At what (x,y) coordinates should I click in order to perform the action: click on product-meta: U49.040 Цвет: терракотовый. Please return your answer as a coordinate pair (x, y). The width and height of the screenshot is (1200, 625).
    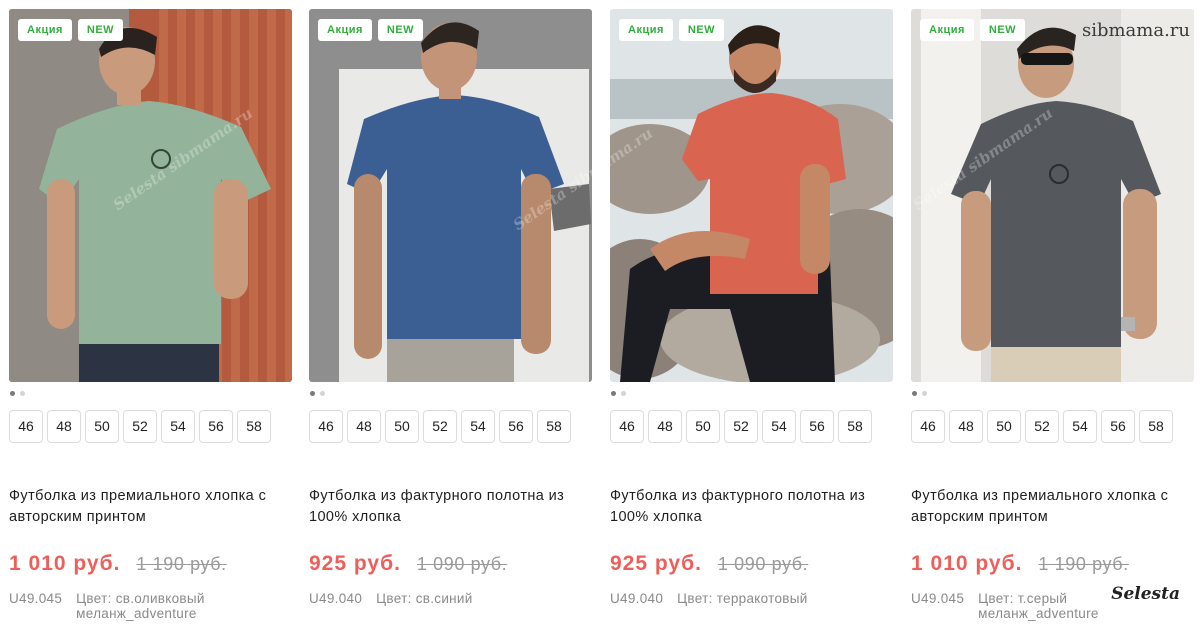
    Looking at the image, I should click on (709, 598).